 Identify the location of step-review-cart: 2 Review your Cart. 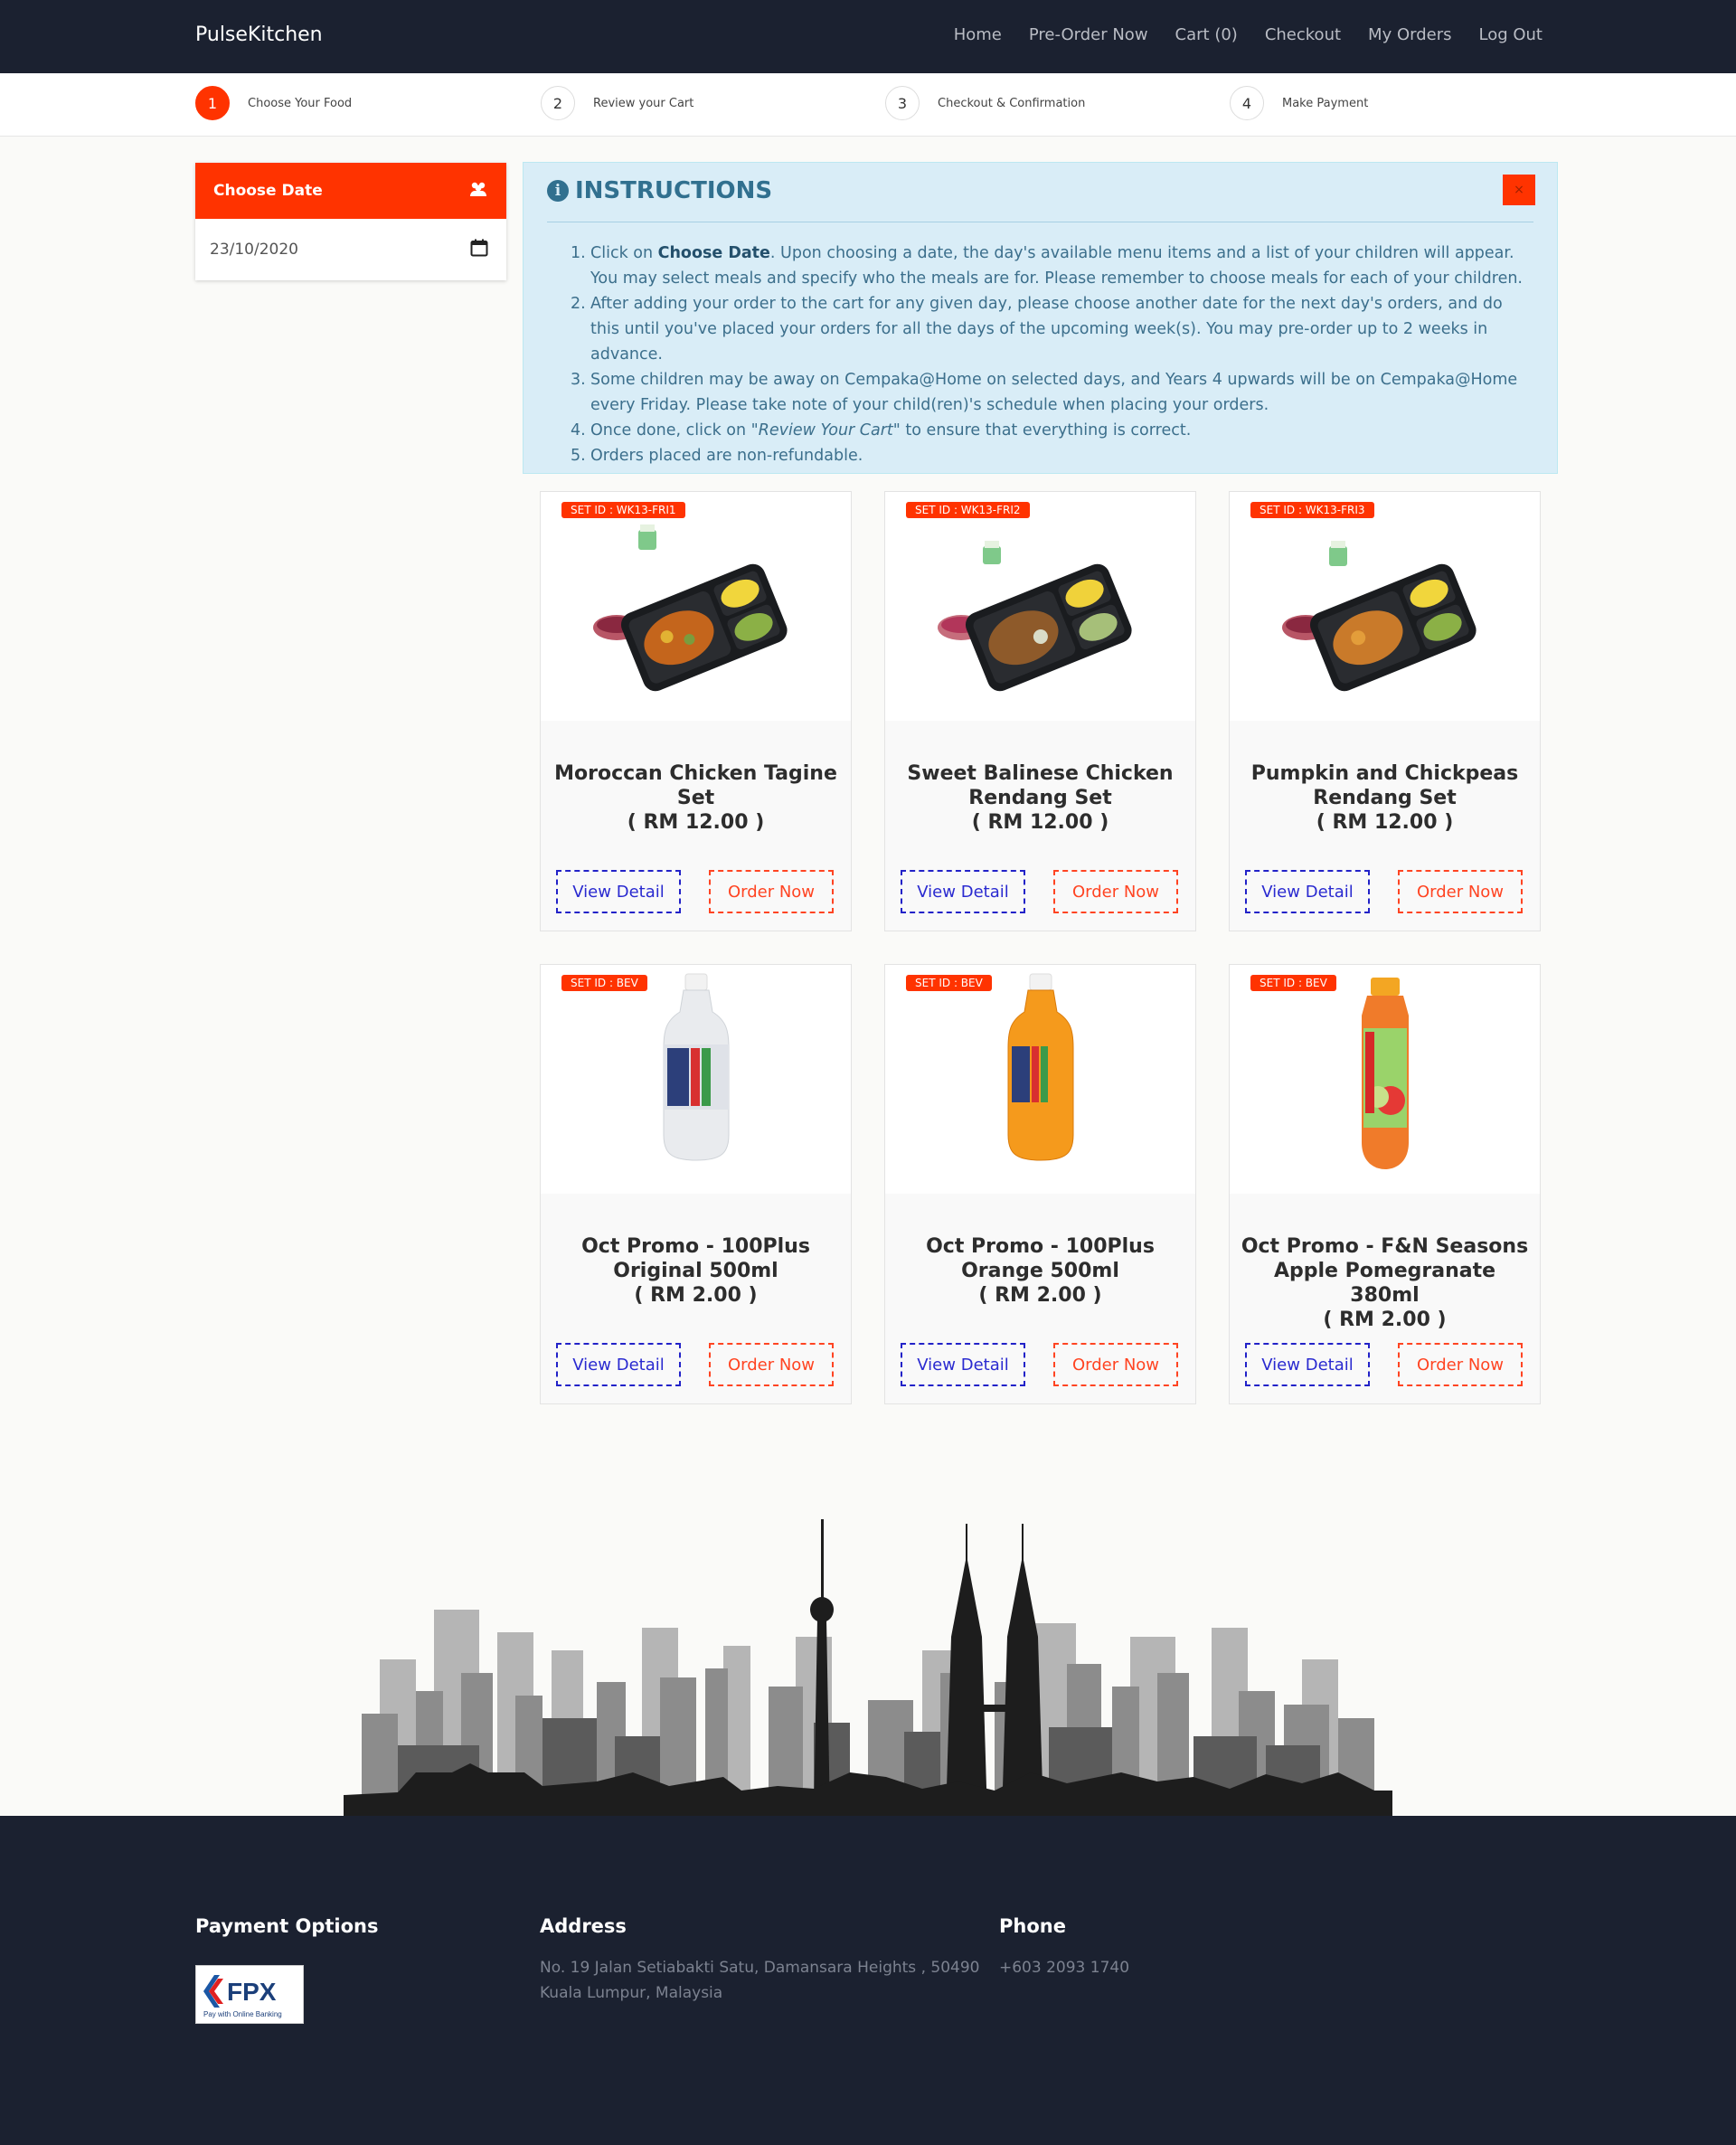
(617, 103).